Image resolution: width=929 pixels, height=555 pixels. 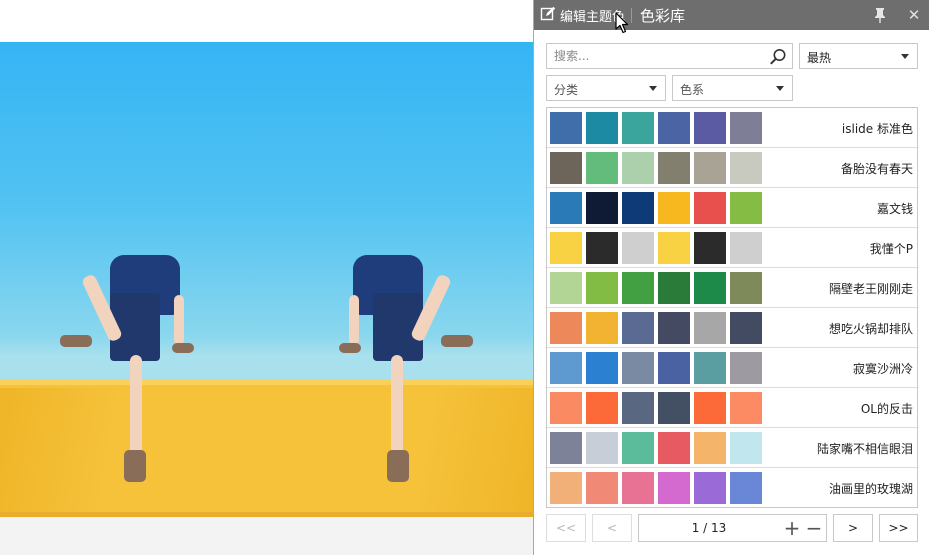 What do you see at coordinates (880, 15) in the screenshot?
I see `pin-icon` at bounding box center [880, 15].